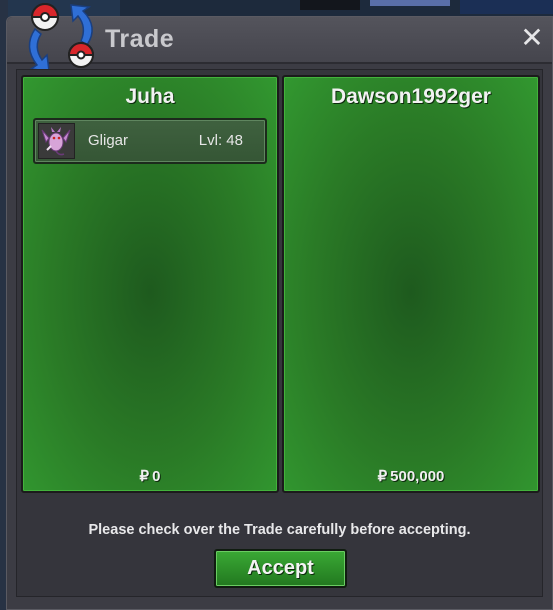 The width and height of the screenshot is (553, 610). I want to click on money-amount: ₽500,000, so click(411, 476).